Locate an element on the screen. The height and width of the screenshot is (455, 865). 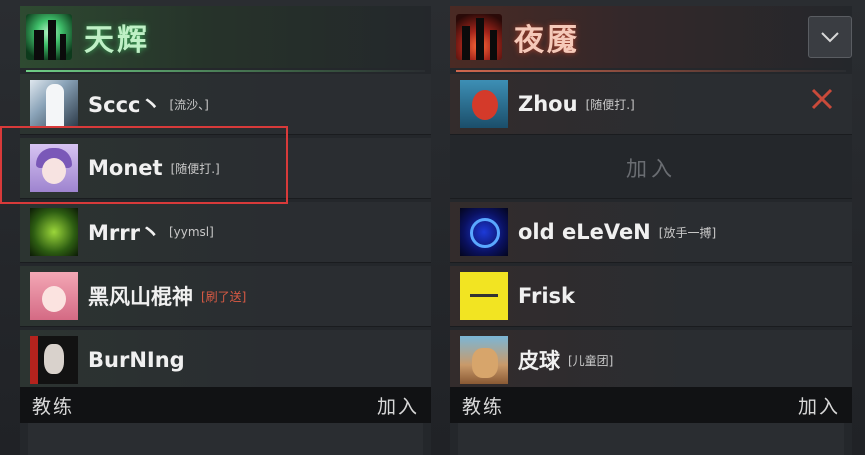
player-slot: 皮球 [儿童团] is located at coordinates (651, 360).